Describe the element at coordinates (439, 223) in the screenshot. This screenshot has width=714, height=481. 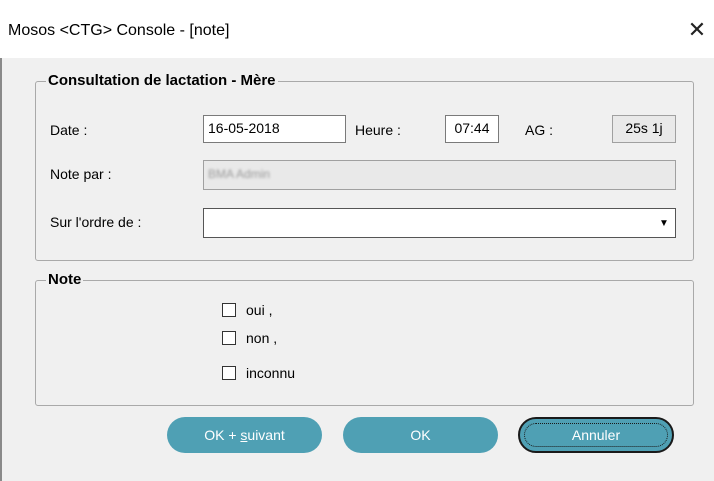
I see `ordre-combobox: ▼` at that location.